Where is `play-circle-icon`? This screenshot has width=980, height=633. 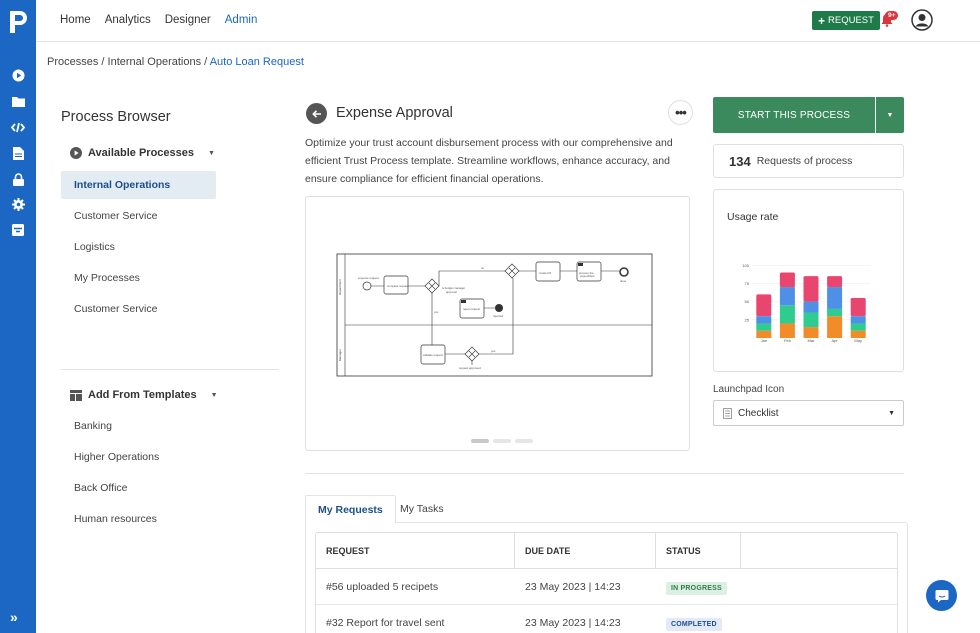 play-circle-icon is located at coordinates (76, 153).